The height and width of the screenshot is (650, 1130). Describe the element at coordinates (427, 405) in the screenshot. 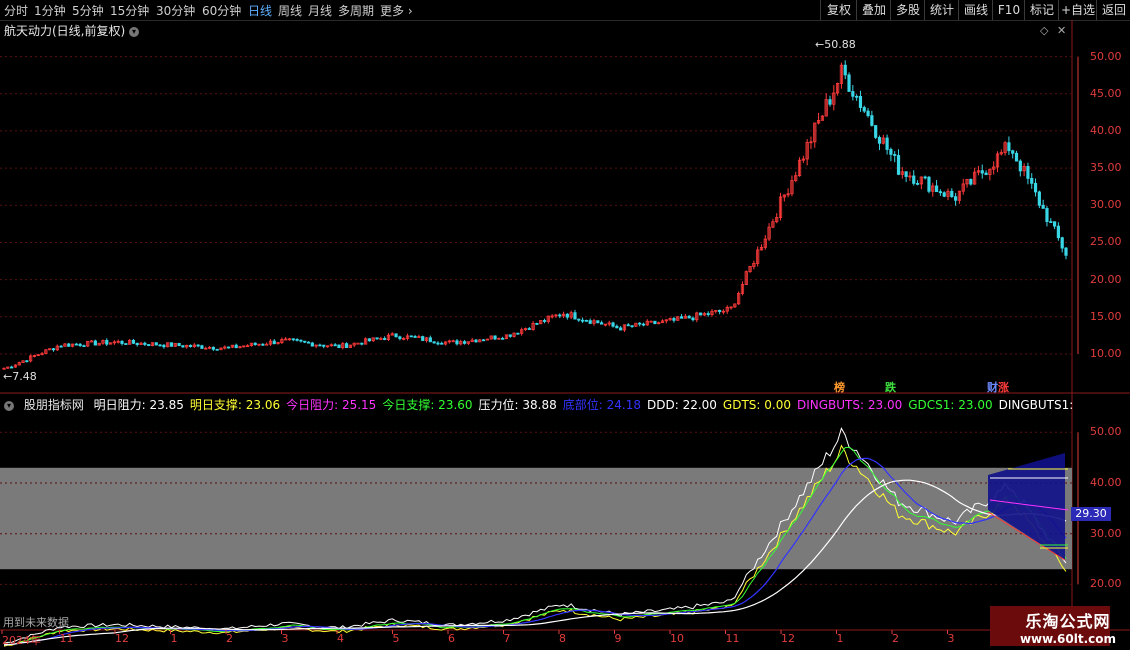

I see `indicator-value-3: 今日支撑: 23.60` at that location.